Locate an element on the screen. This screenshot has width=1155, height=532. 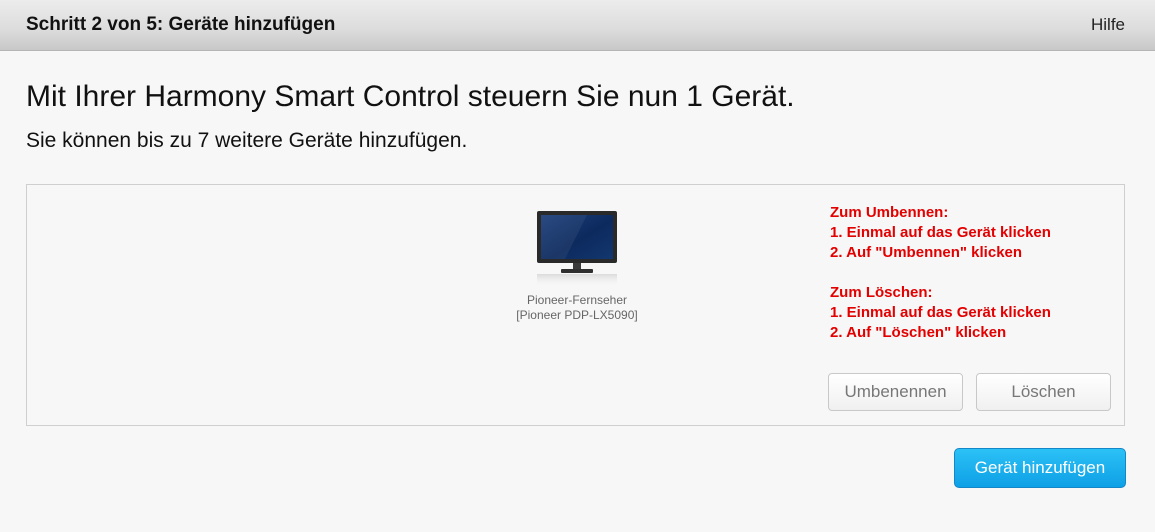
add-device-button: Gerät hinzufügen is located at coordinates (1040, 468).